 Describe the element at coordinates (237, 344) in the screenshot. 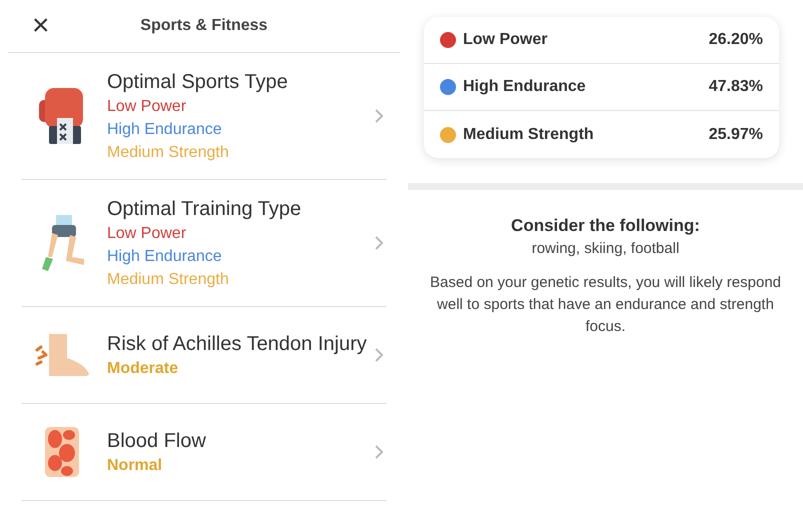

I see `item-title: Risk of Achilles Tendon Injury` at that location.